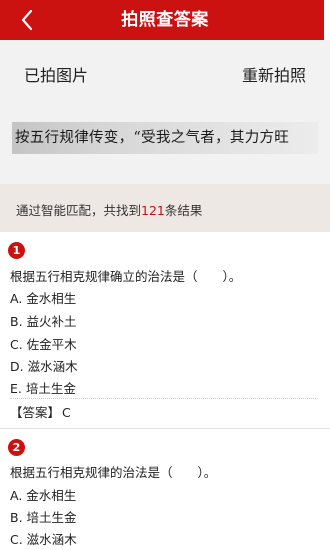 Image resolution: width=330 pixels, height=550 pixels. I want to click on match-summary-bar: 通过智能匹配，共找到121条结果, so click(165, 208).